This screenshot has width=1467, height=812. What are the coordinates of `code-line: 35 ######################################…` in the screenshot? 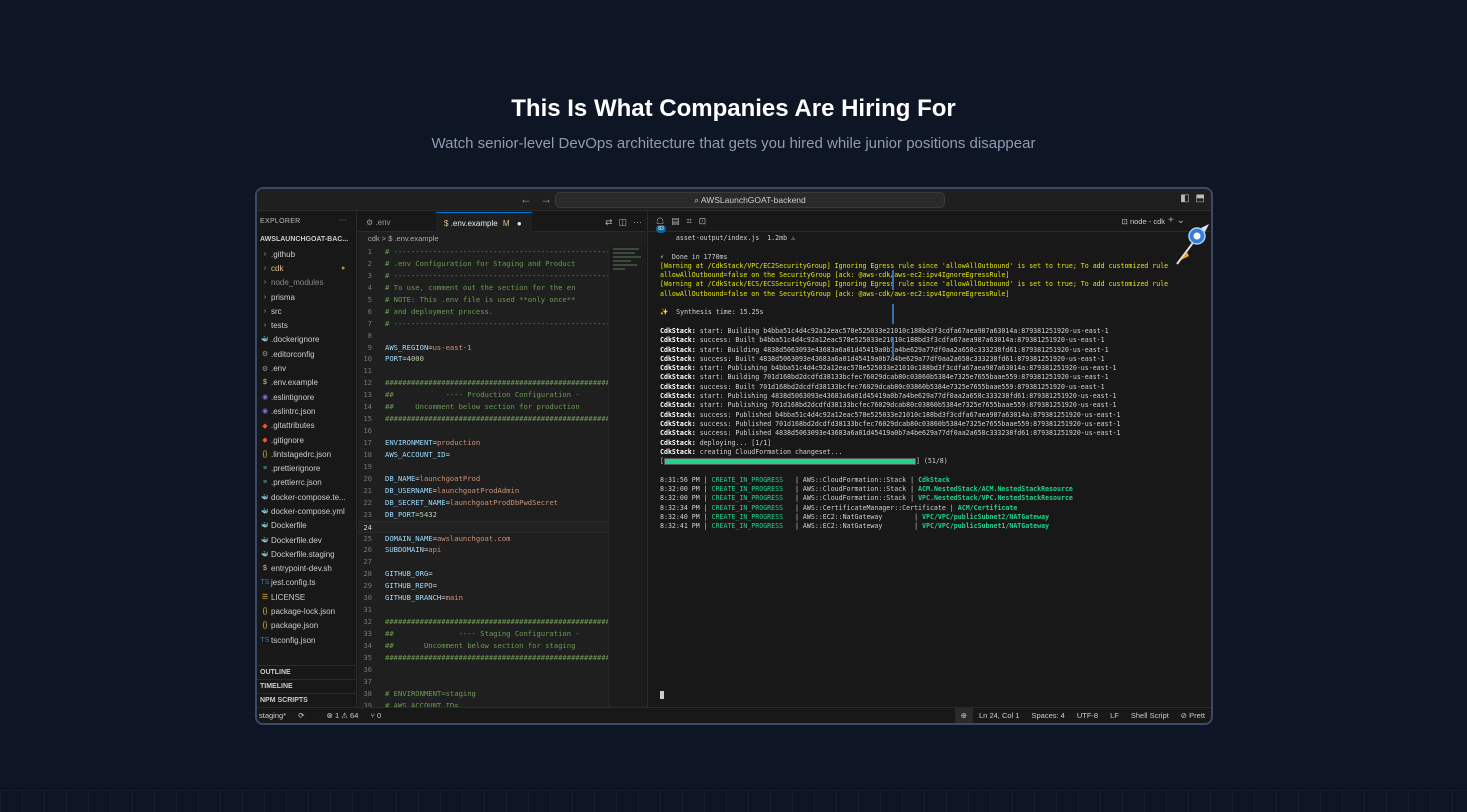 It's located at (502, 658).